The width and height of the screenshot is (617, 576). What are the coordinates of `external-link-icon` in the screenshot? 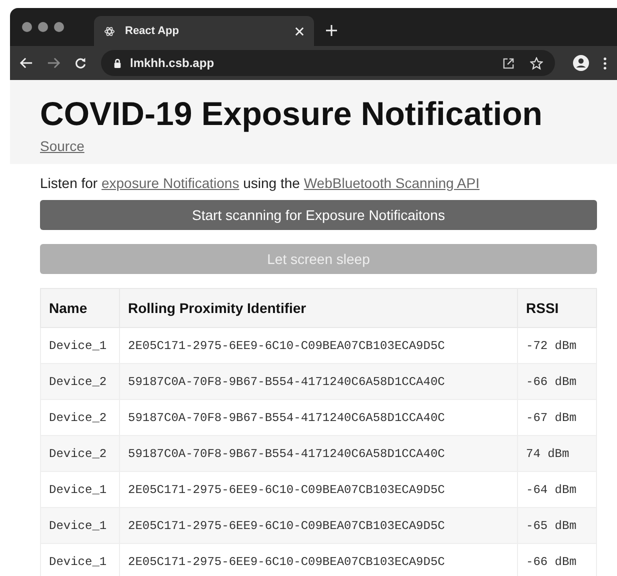 It's located at (508, 63).